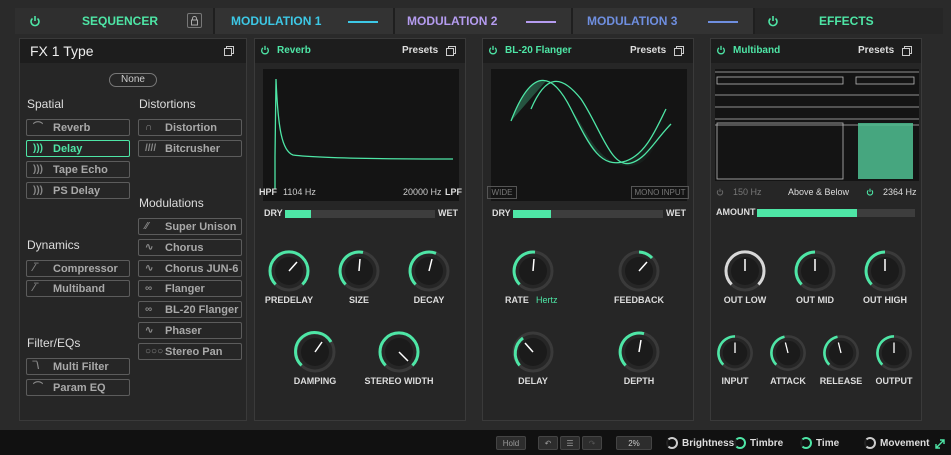 Image resolution: width=951 pixels, height=455 pixels. Describe the element at coordinates (422, 192) in the screenshot. I see `lpf-value: 20000 Hz` at that location.